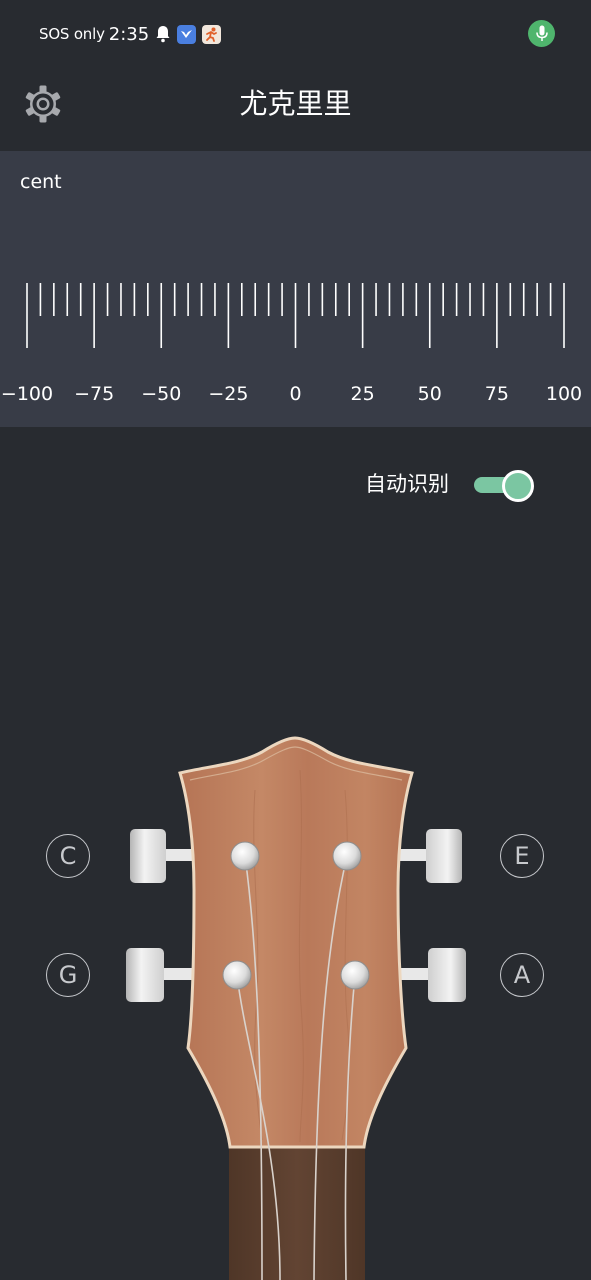  I want to click on status-bar-left: SOS only 2:35, so click(130, 34).